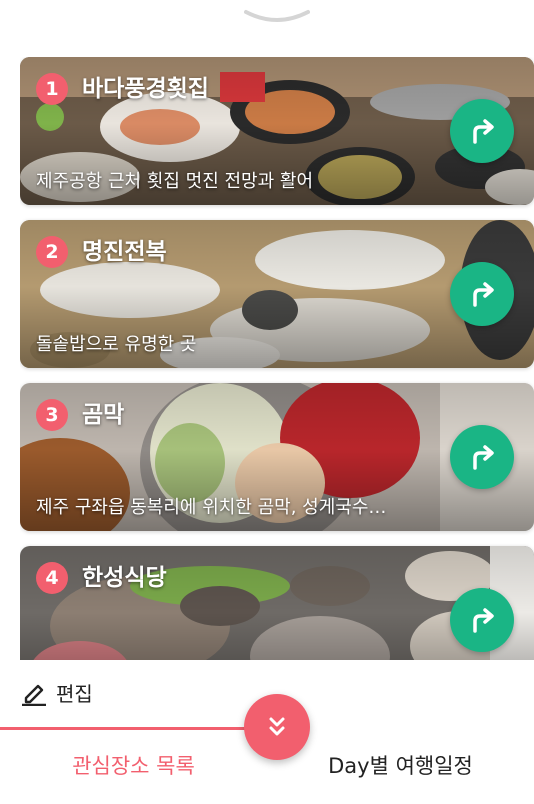 Image resolution: width=534 pixels, height=804 pixels. I want to click on place-name: 바다풍경횟집, so click(145, 89).